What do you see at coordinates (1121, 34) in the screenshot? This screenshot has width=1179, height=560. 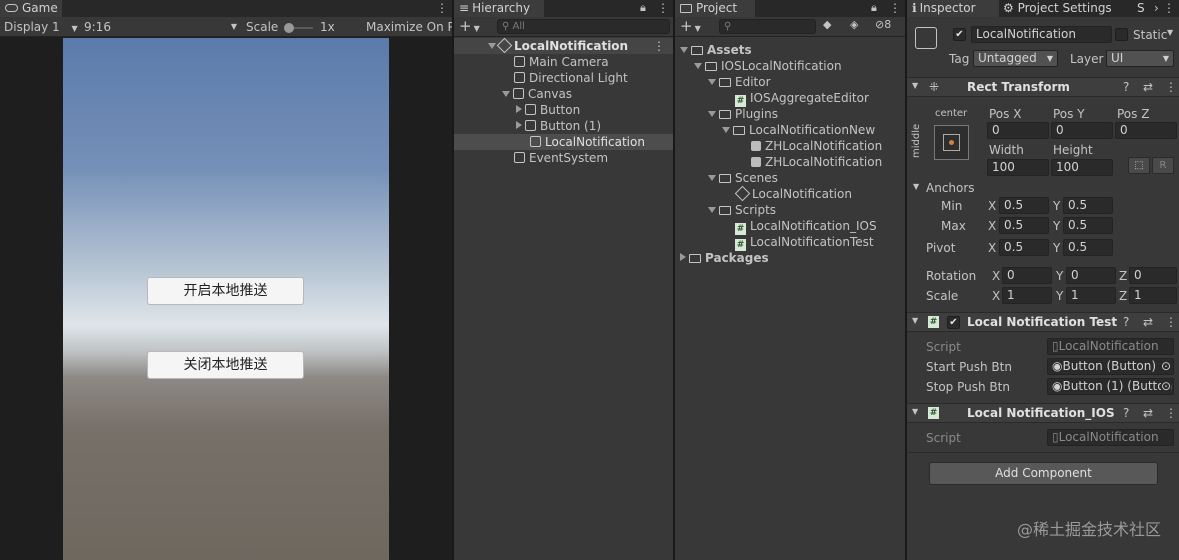 I see `static-checkbox` at bounding box center [1121, 34].